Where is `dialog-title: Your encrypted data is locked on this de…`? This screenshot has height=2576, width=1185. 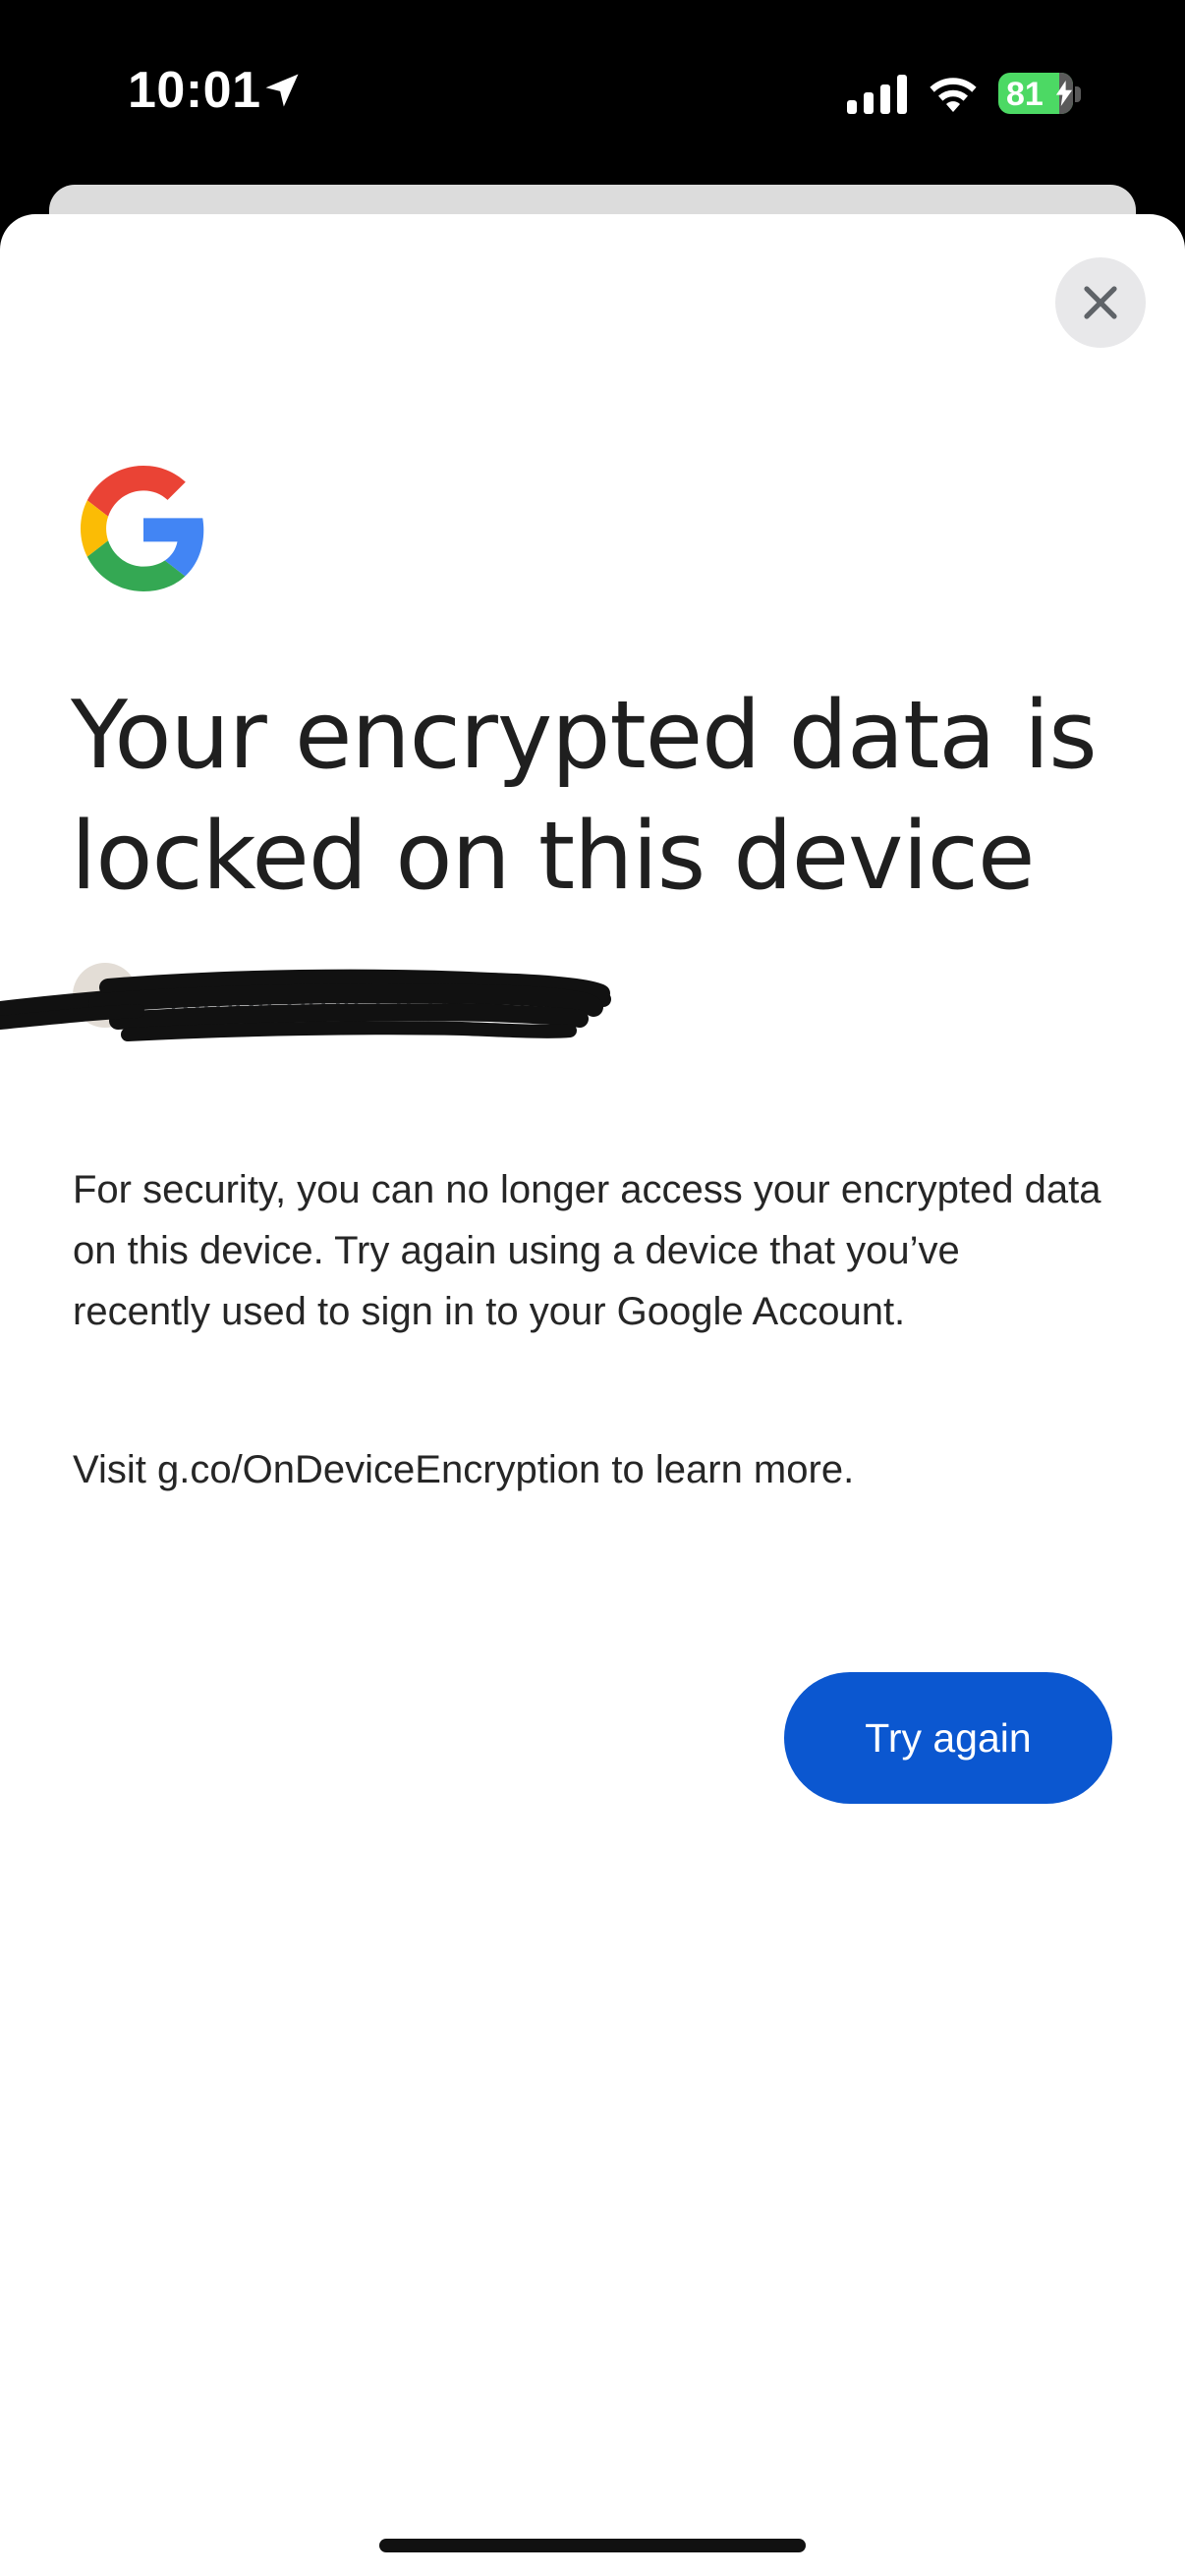
dialog-title: Your encrypted data is locked on this de… is located at coordinates (585, 796).